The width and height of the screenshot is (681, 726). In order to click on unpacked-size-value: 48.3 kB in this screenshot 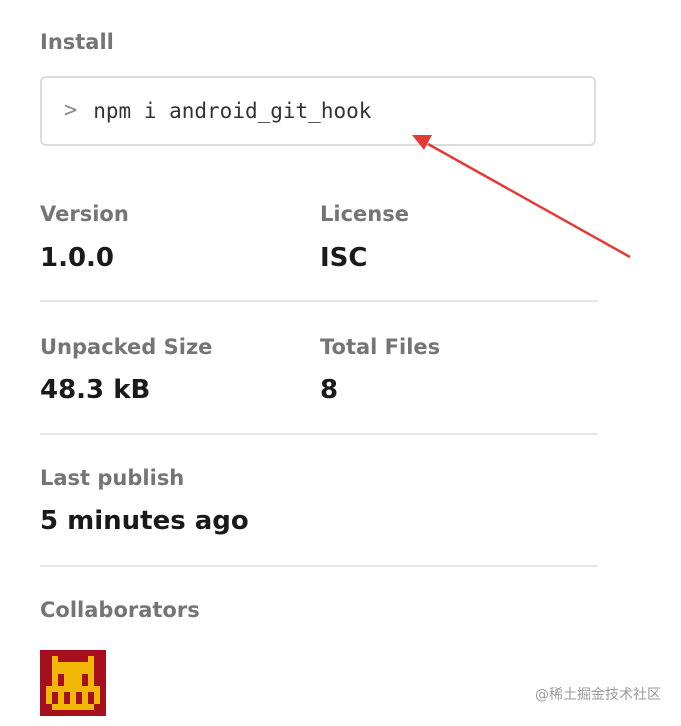, I will do `click(95, 390)`.